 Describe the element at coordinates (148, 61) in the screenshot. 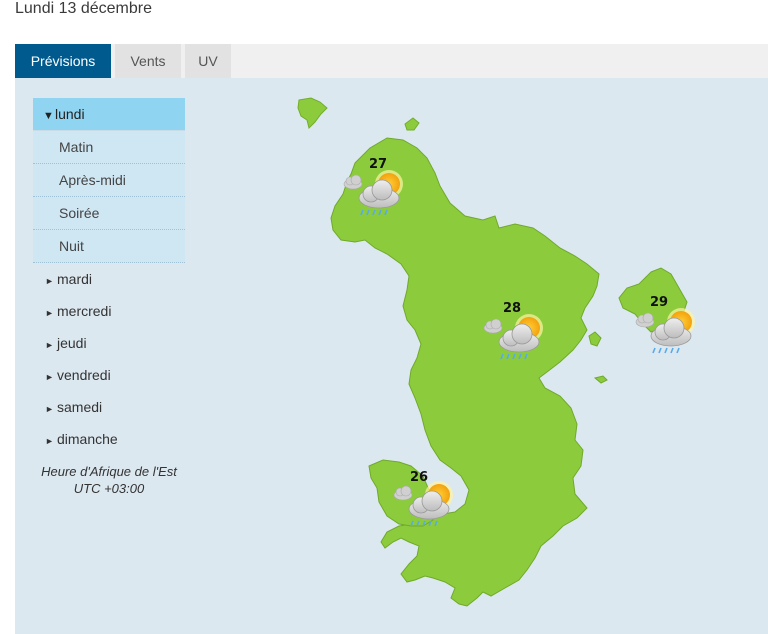

I see `tab-vents: Vents` at that location.